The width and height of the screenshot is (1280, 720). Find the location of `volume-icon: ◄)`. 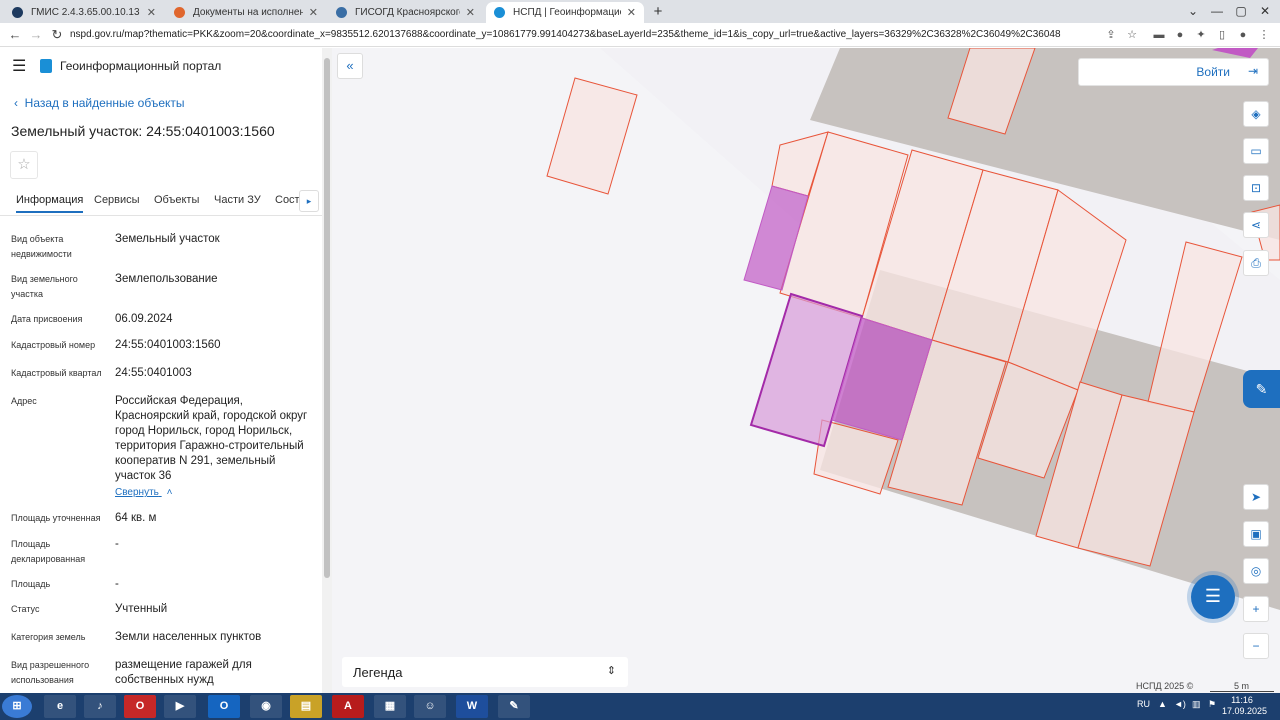

volume-icon: ◄) is located at coordinates (1180, 704).